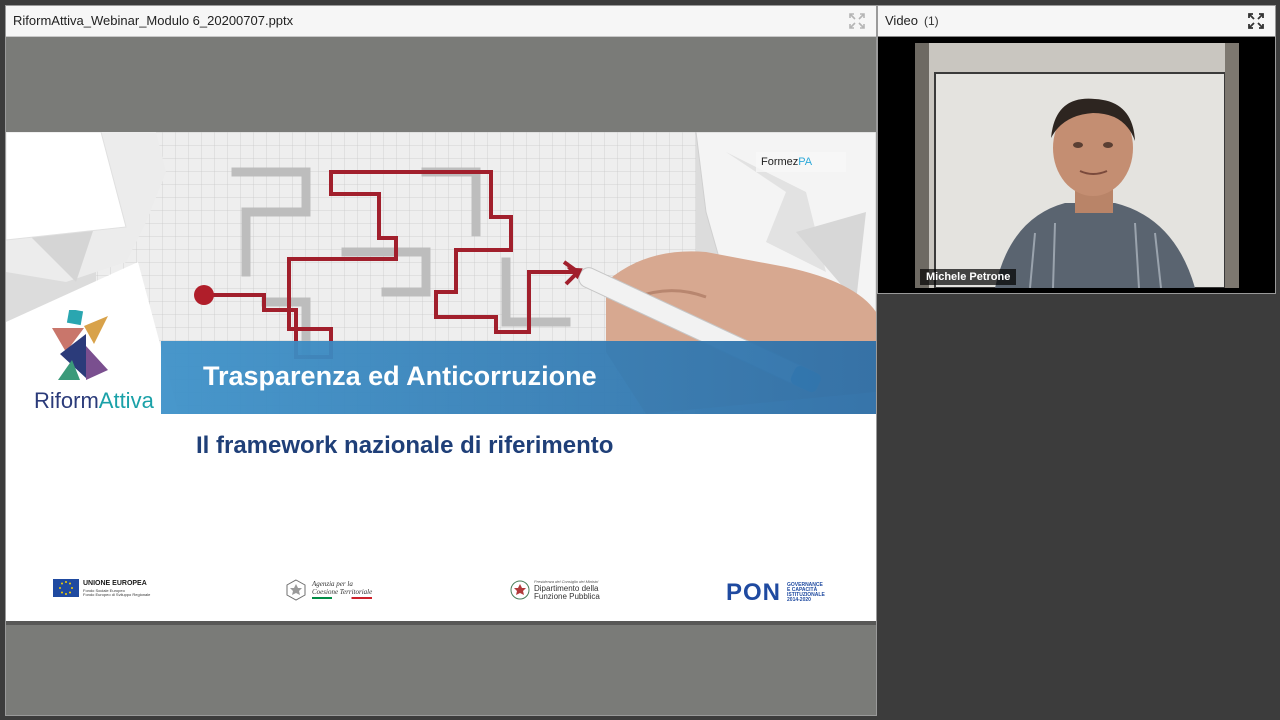 This screenshot has width=1280, height=720. Describe the element at coordinates (441, 623) in the screenshot. I see `slide-shadow` at that location.